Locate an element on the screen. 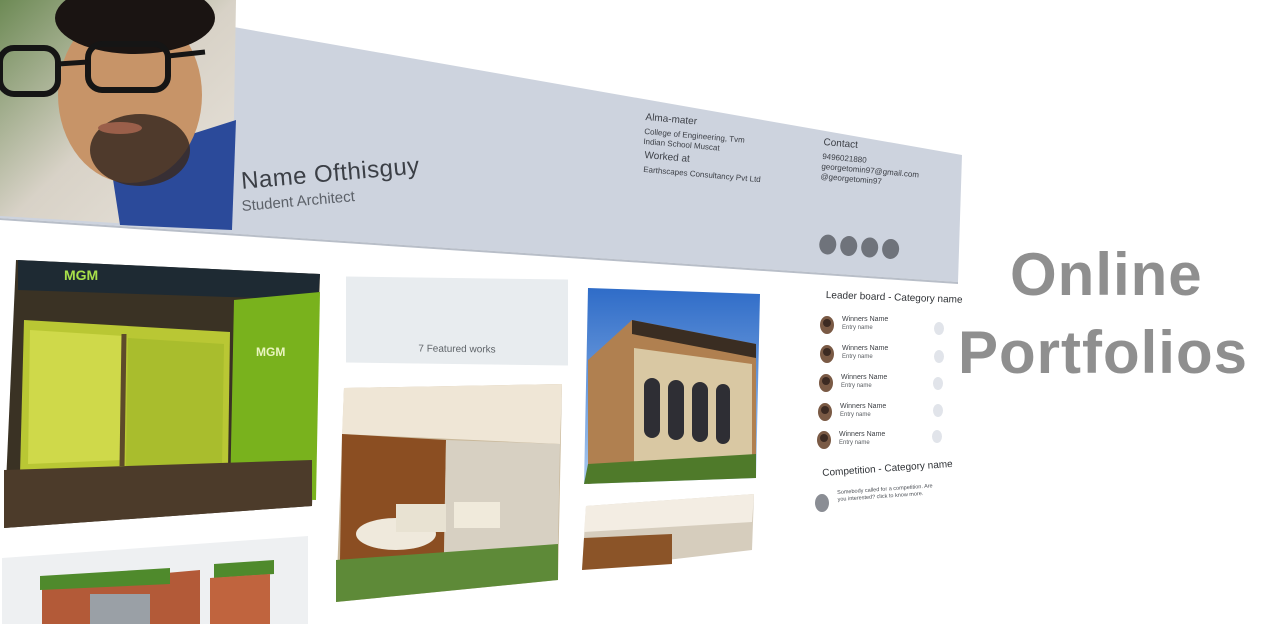 This screenshot has height=624, width=1272. project-tile-interior is located at coordinates (451, 493).